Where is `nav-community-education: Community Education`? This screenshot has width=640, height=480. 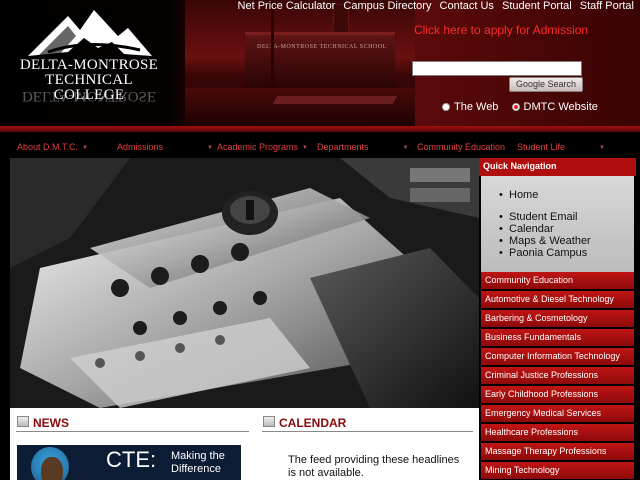 nav-community-education: Community Education is located at coordinates (461, 147).